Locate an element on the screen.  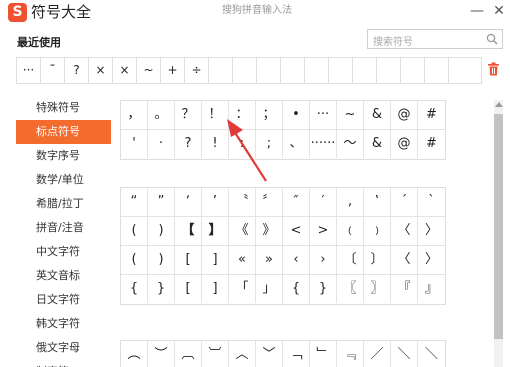
symbol-cell: ······ is located at coordinates (323, 144).